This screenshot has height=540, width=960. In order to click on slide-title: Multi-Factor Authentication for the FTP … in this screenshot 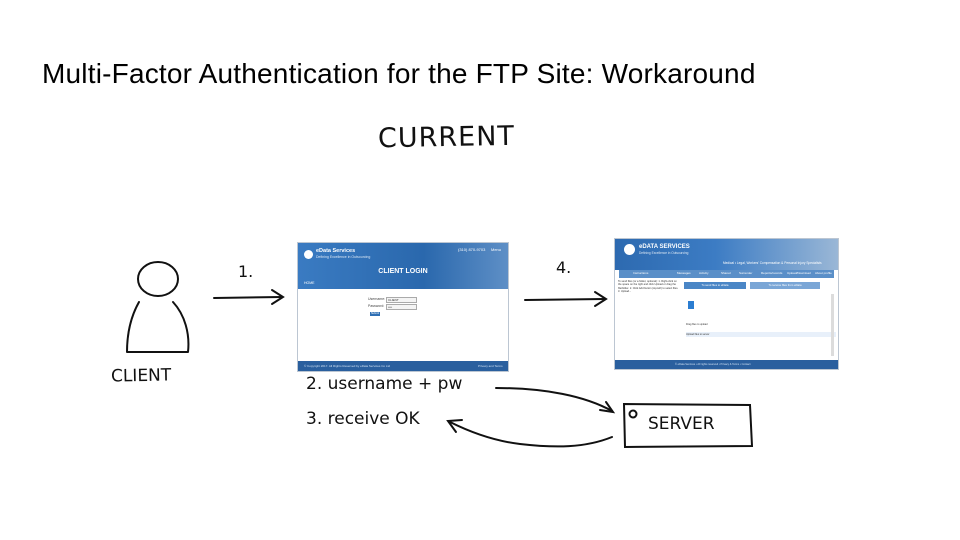, I will do `click(399, 73)`.